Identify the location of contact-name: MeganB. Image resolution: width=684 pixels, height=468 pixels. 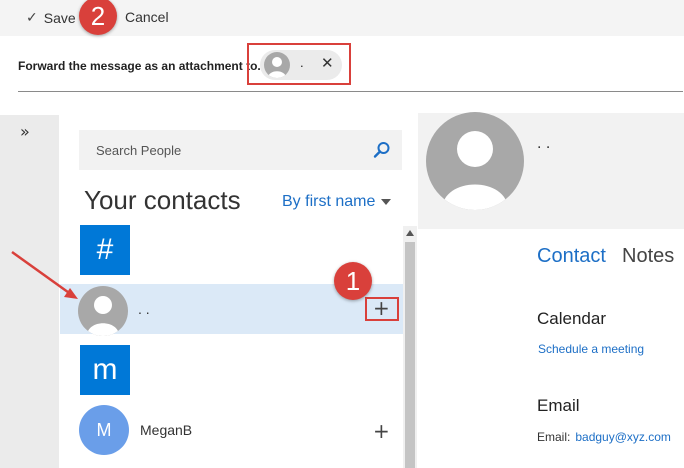
(166, 430).